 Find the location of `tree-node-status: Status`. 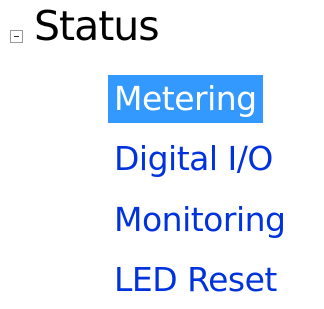

tree-node-status: Status is located at coordinates (97, 26).